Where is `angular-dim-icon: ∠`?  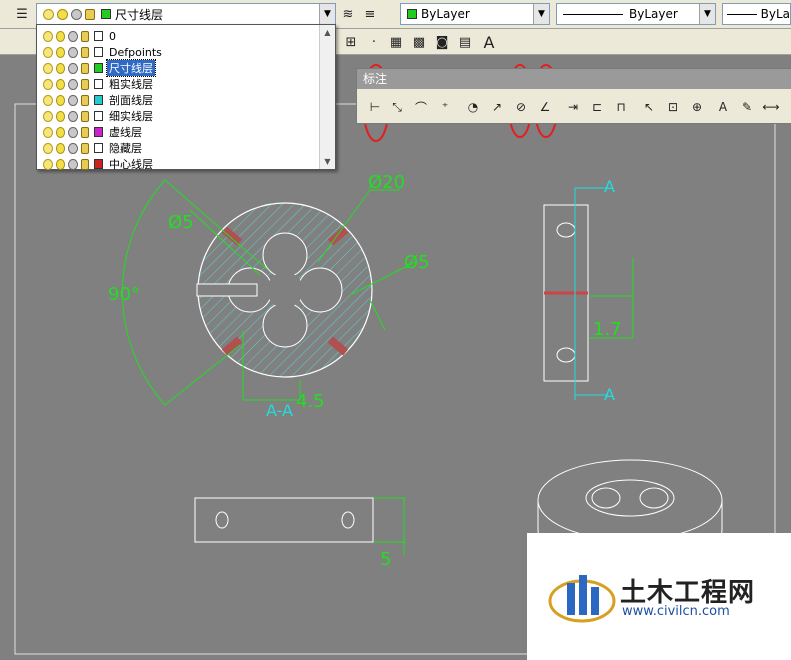 angular-dim-icon: ∠ is located at coordinates (545, 107).